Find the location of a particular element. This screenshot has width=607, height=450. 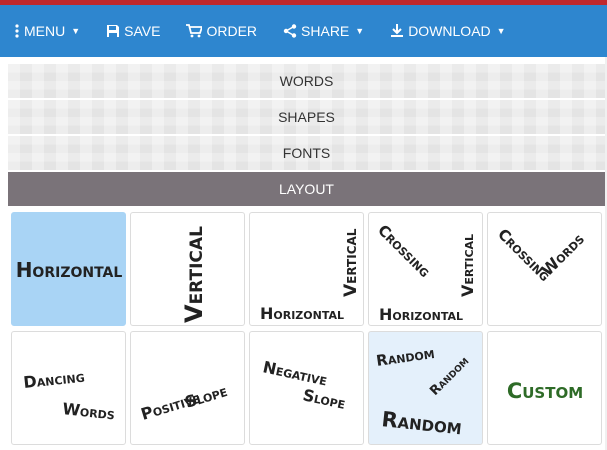

order-button: ORDER is located at coordinates (221, 31).